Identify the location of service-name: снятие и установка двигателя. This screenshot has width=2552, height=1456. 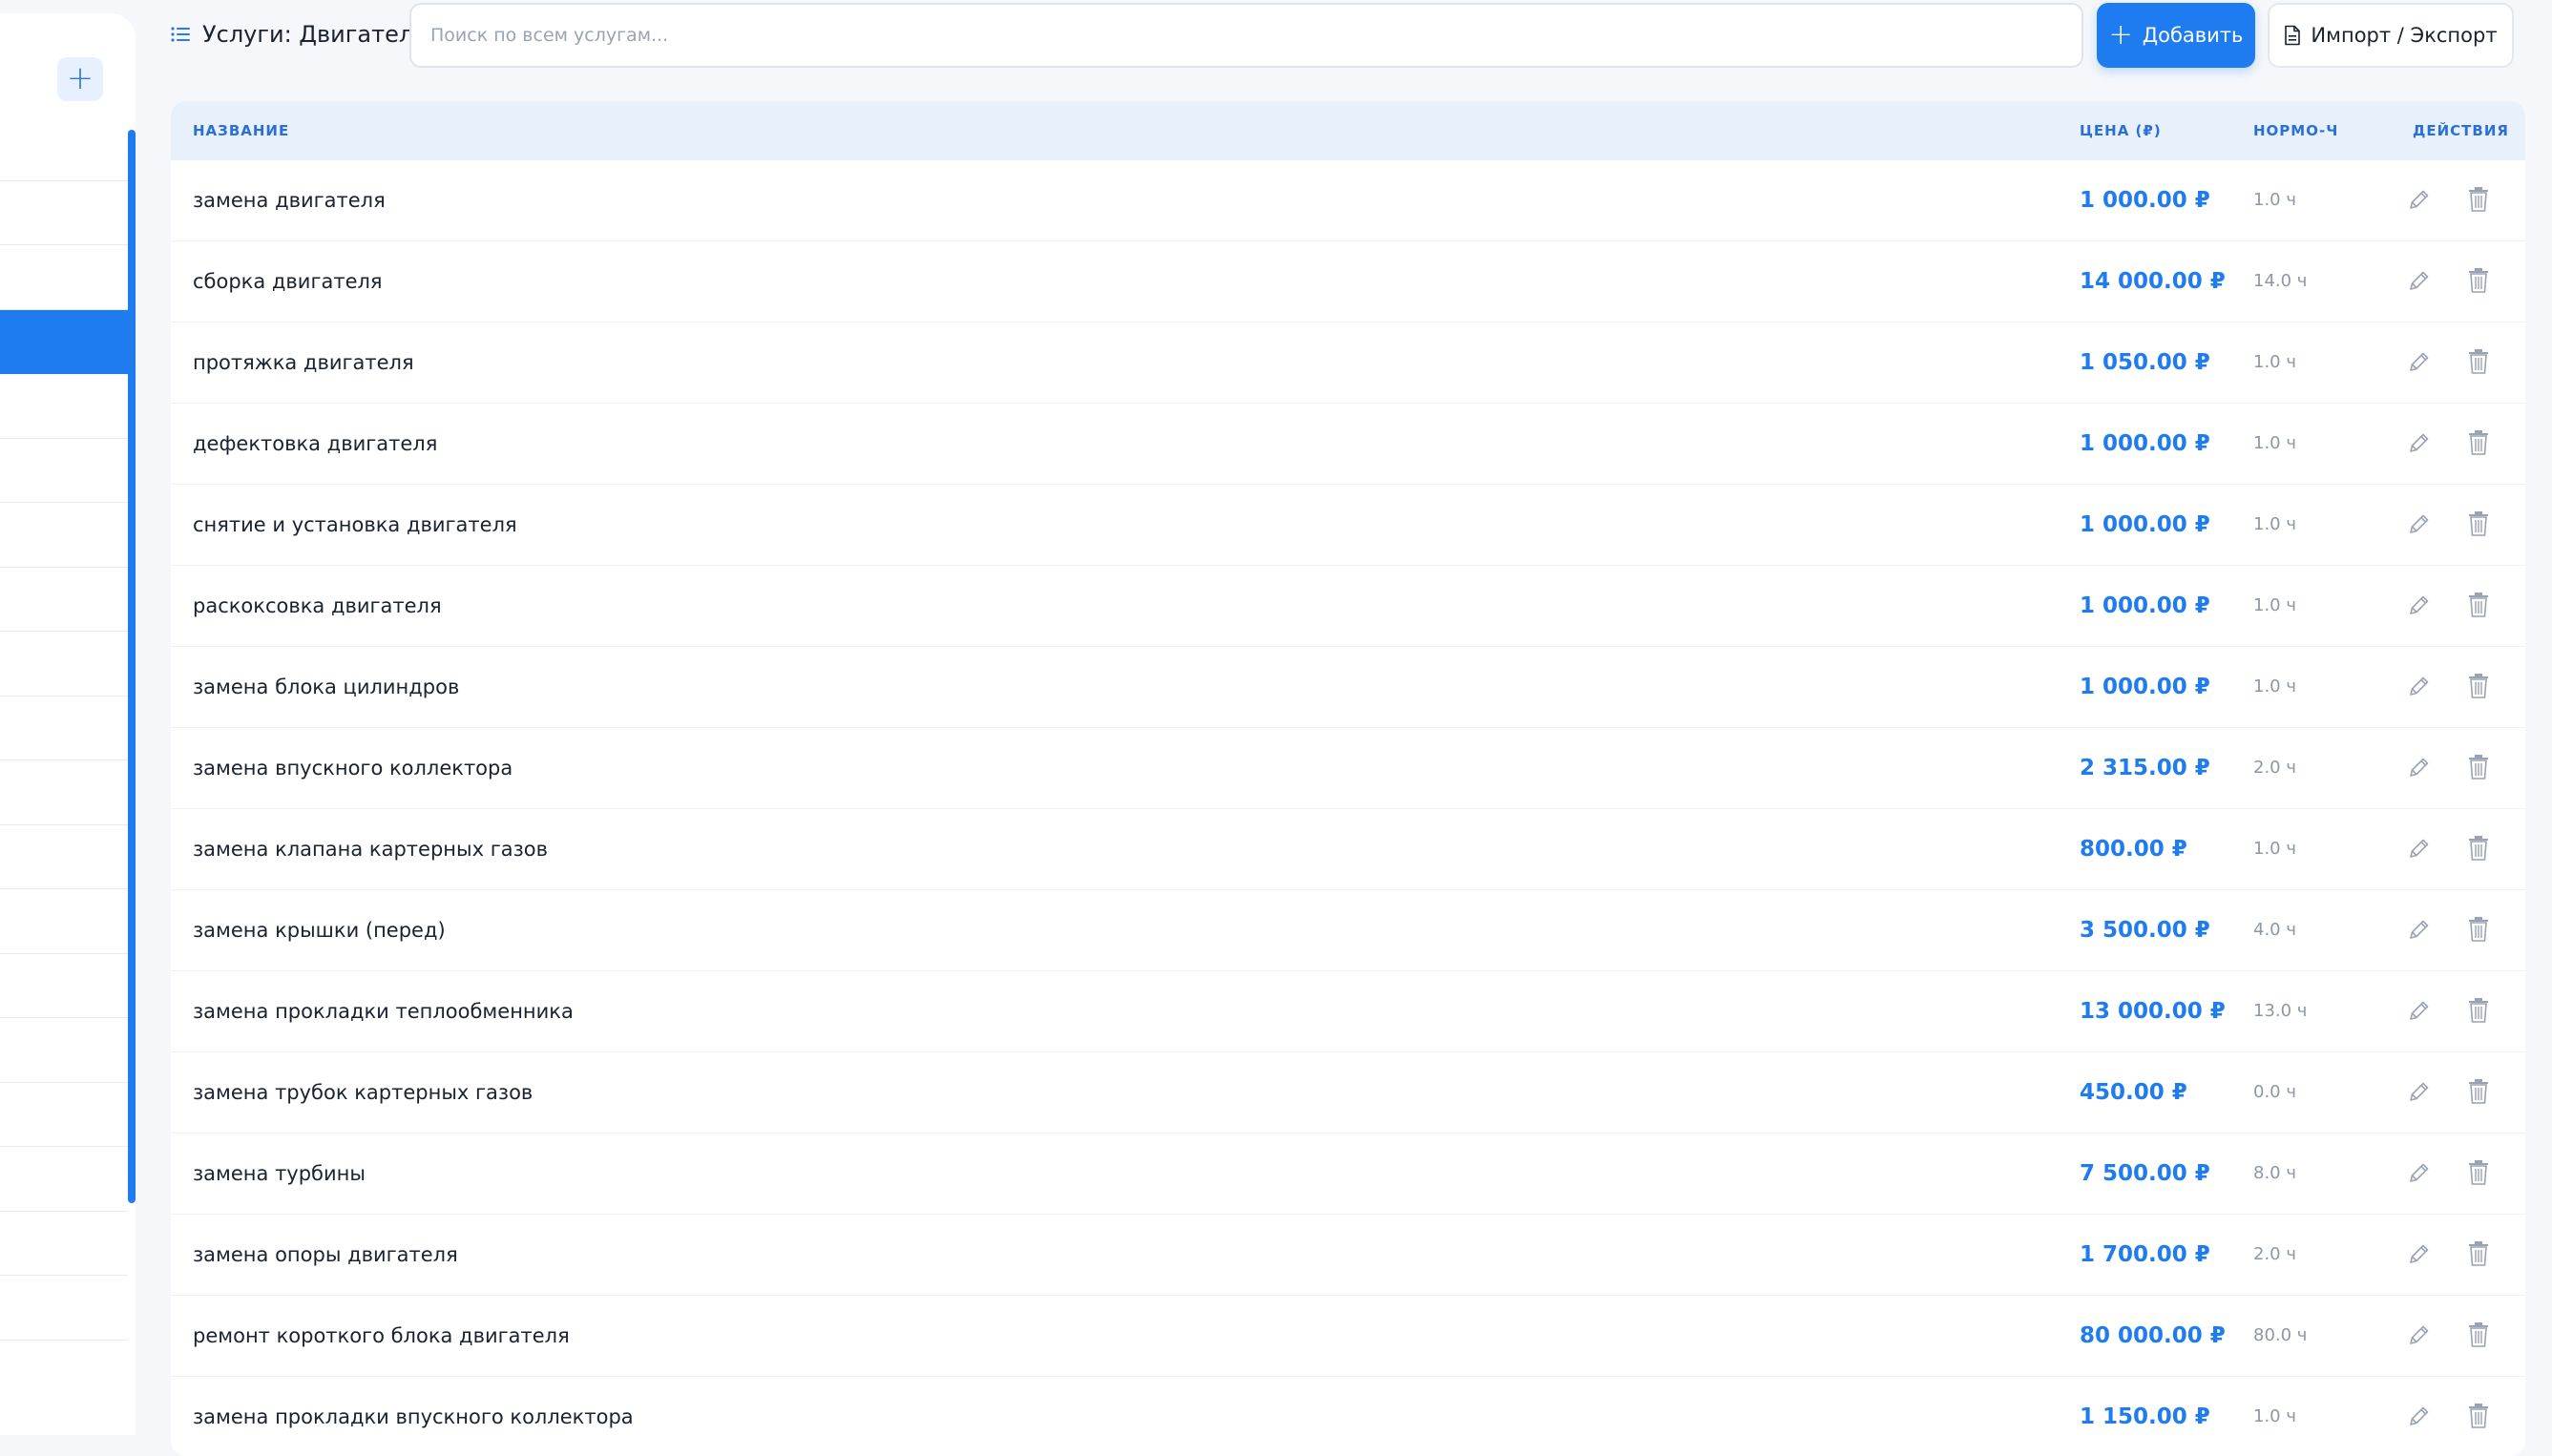
(355, 525).